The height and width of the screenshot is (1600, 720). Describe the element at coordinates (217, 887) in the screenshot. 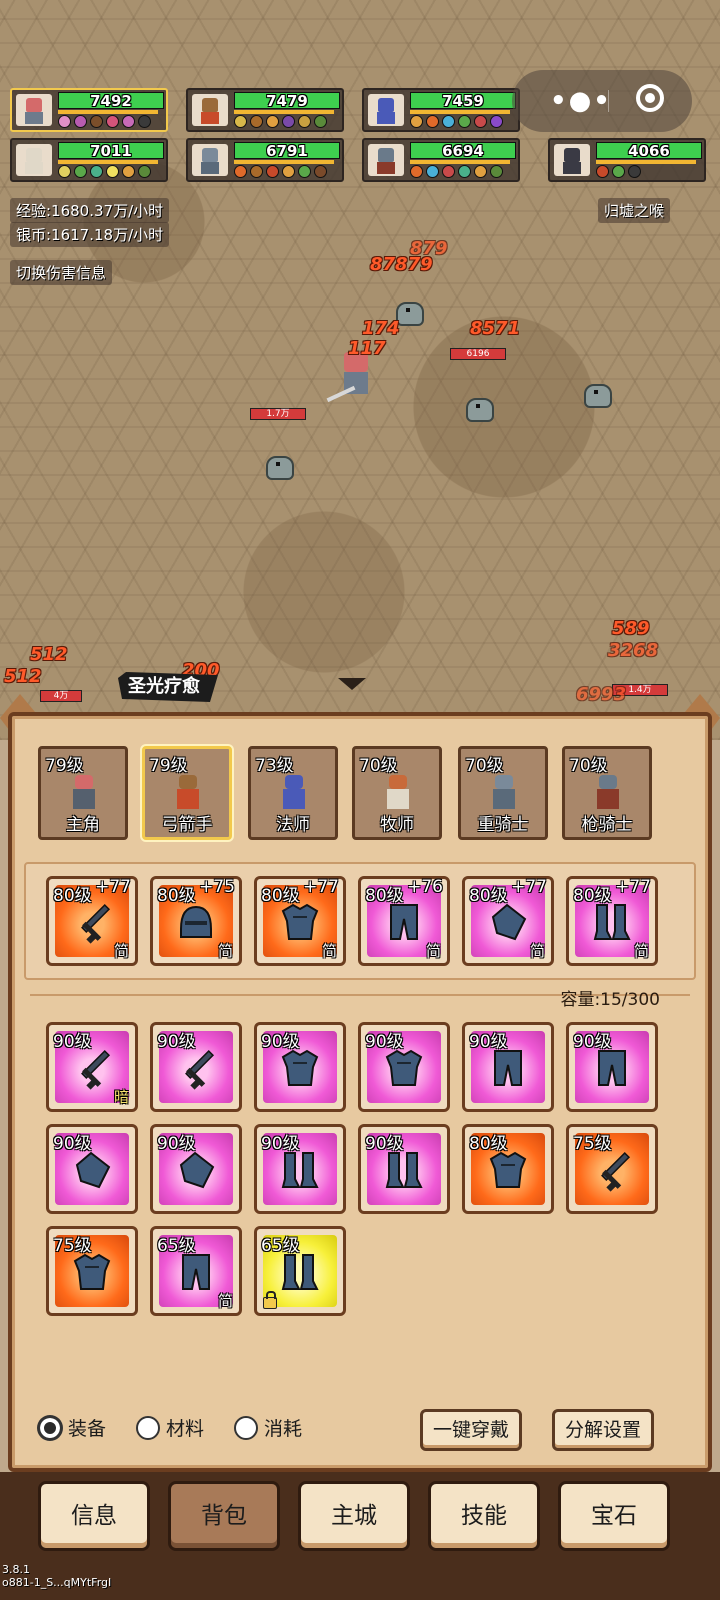

I see `enhance-level: +75` at that location.